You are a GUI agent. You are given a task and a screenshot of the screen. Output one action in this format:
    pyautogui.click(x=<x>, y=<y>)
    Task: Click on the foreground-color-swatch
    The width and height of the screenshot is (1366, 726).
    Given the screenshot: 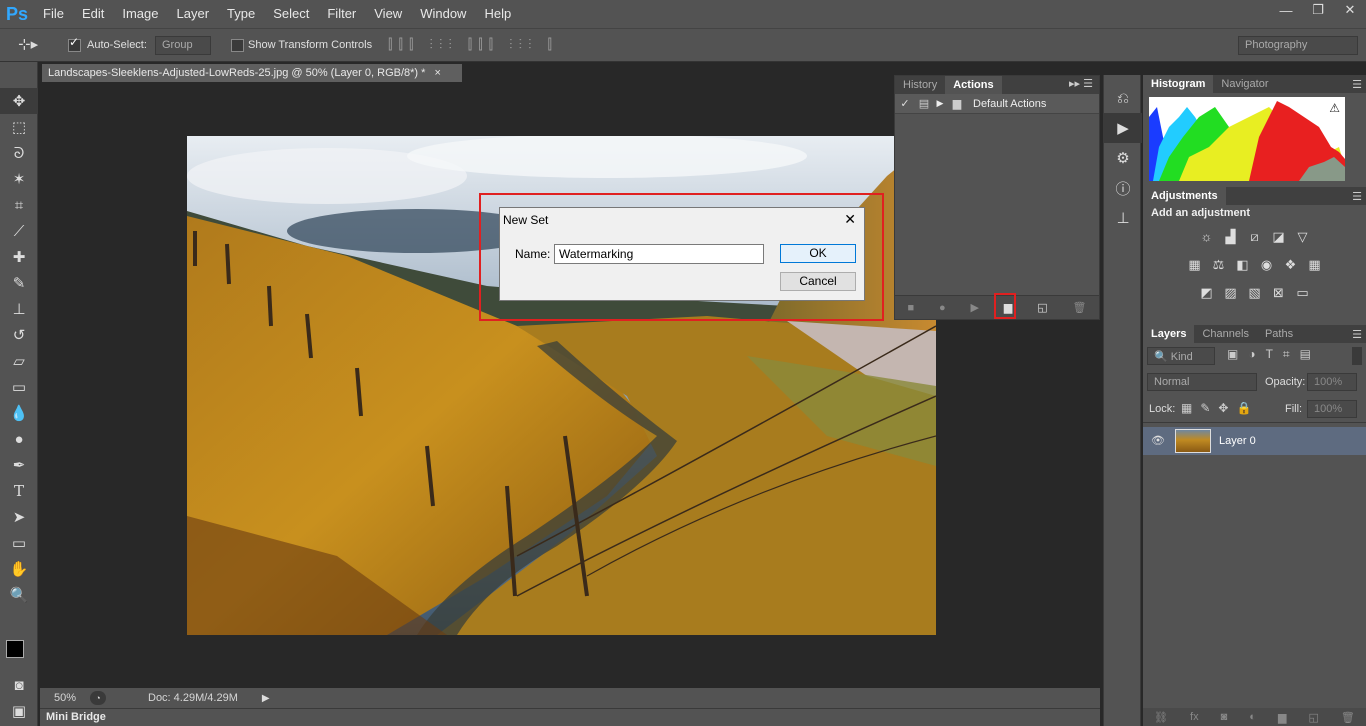 What is the action you would take?
    pyautogui.click(x=15, y=649)
    